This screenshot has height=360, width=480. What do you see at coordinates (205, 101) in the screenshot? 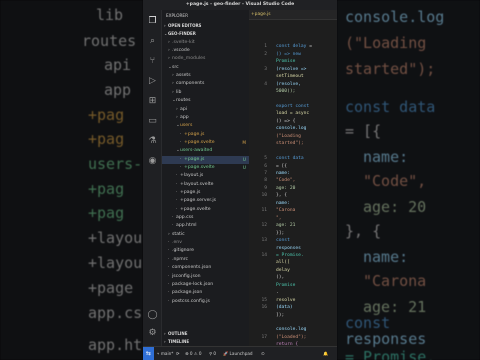
I see `tree-item: ⌄routes` at bounding box center [205, 101].